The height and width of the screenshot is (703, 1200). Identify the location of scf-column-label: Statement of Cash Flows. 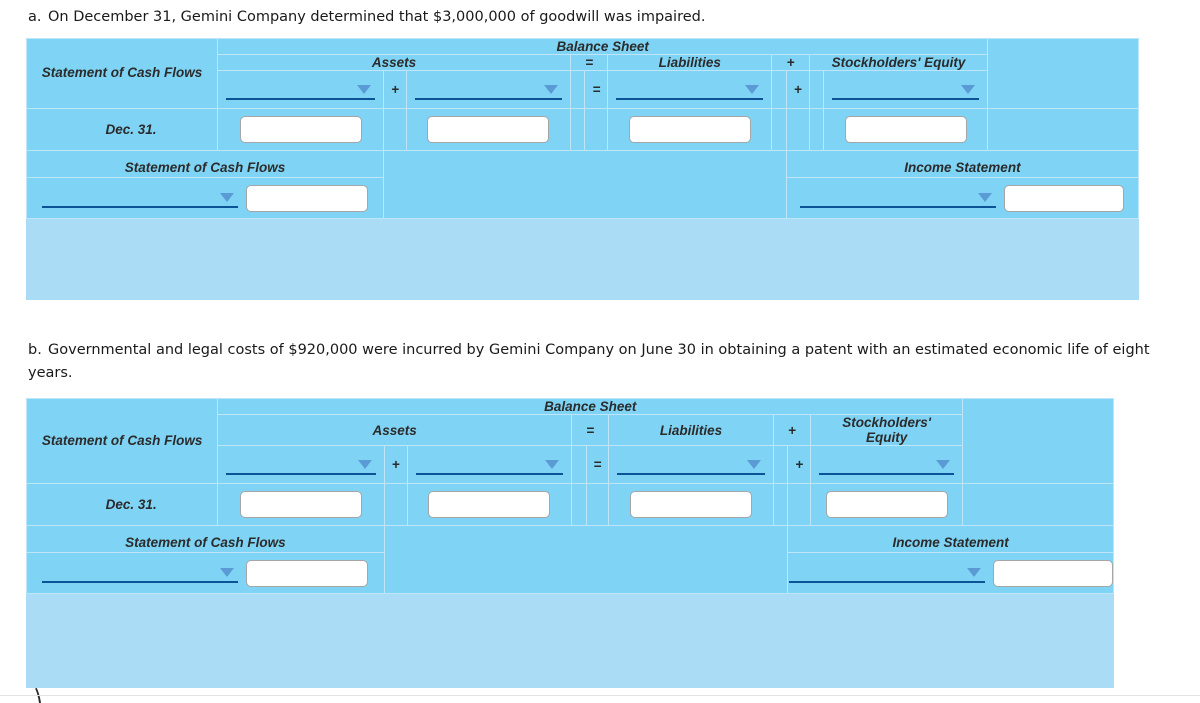
(122, 440).